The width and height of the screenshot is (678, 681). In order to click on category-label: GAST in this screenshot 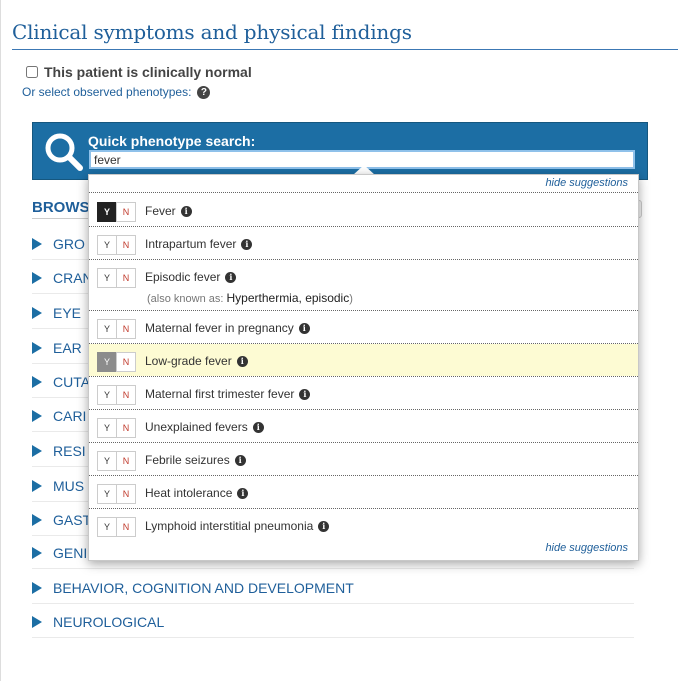, I will do `click(72, 520)`.